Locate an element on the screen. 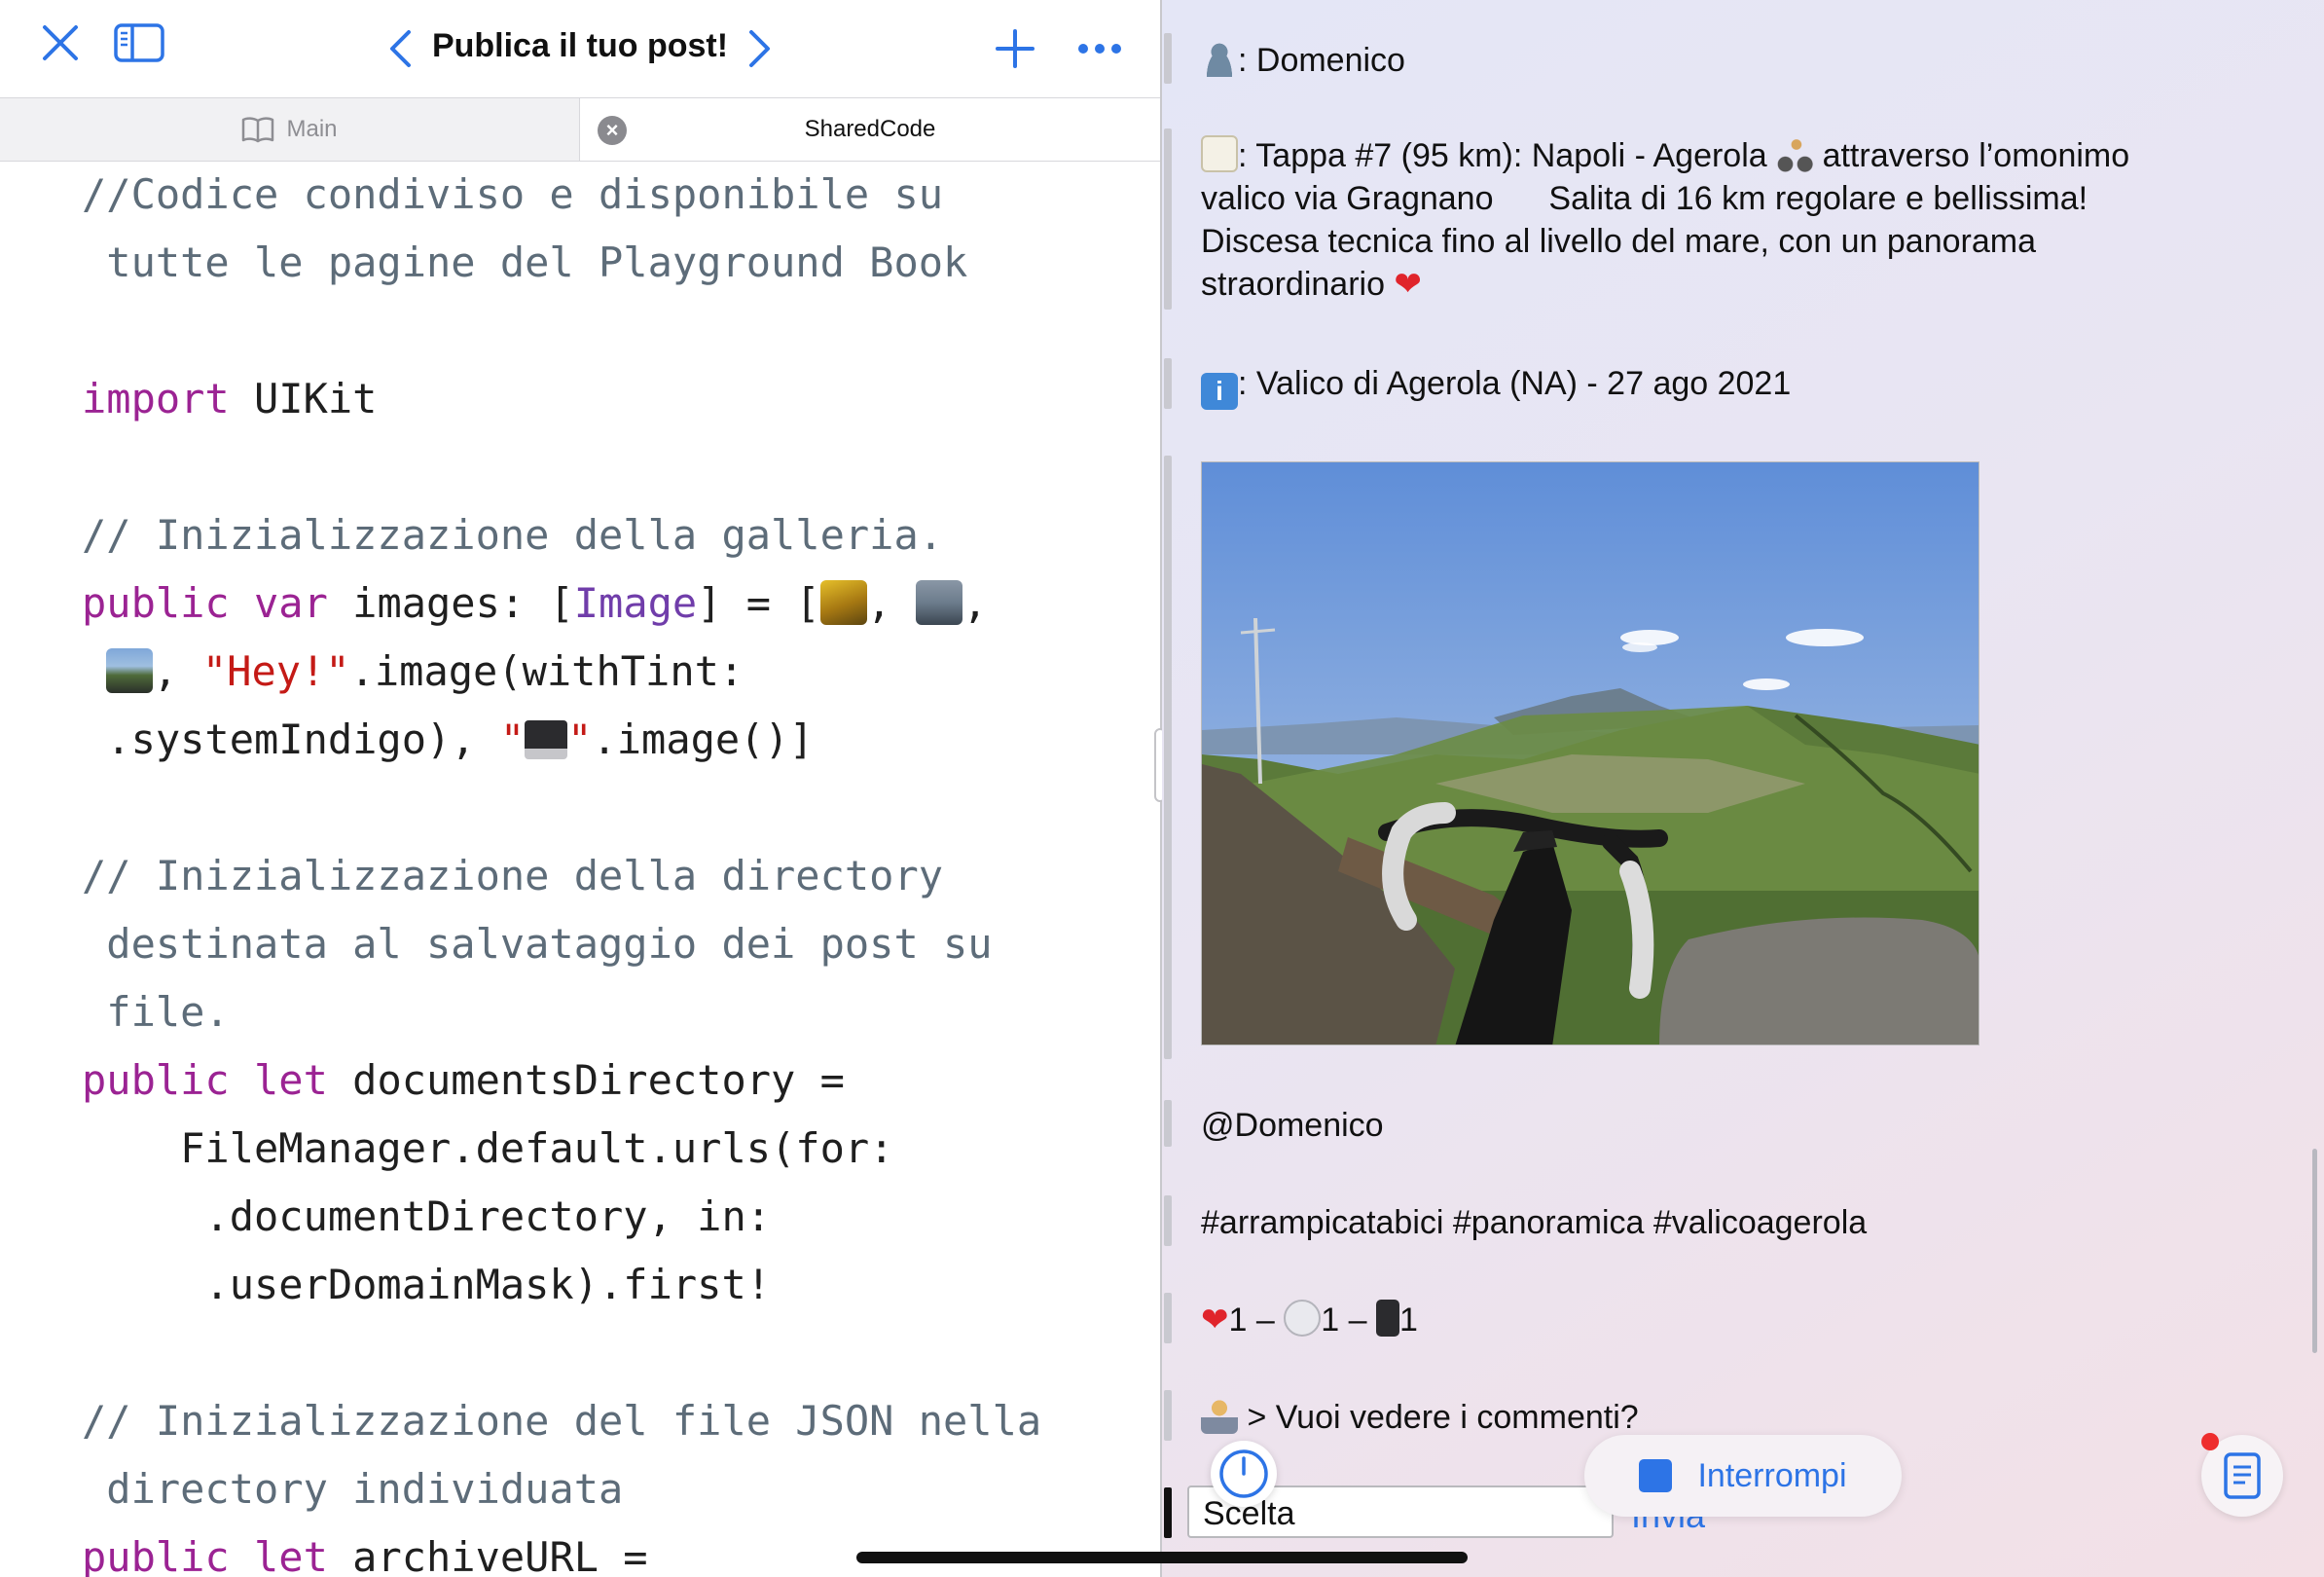 Image resolution: width=2324 pixels, height=1577 pixels. home-indicator is located at coordinates (1162, 1557).